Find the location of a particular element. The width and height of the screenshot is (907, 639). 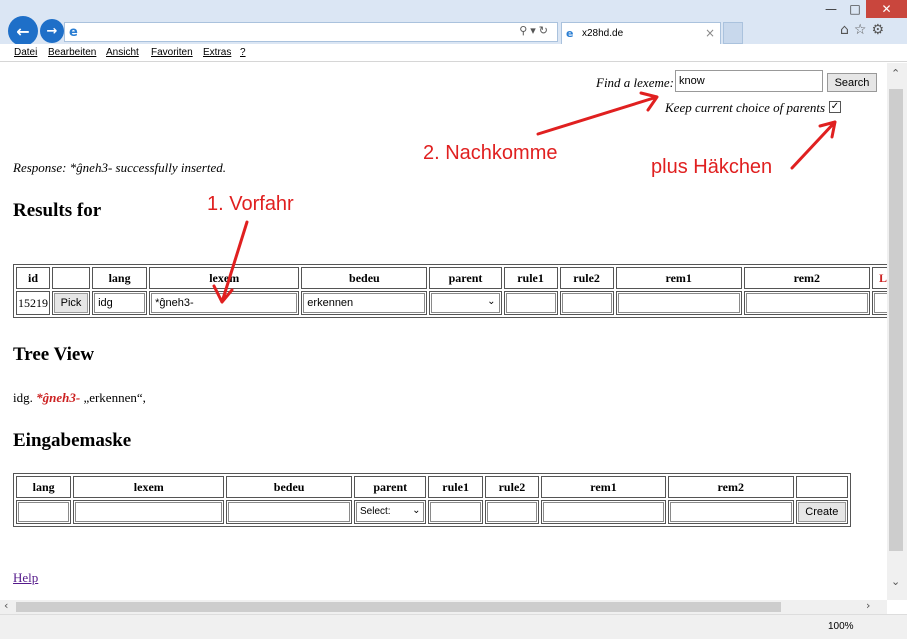

col-rem2: rem2 is located at coordinates (806, 278).